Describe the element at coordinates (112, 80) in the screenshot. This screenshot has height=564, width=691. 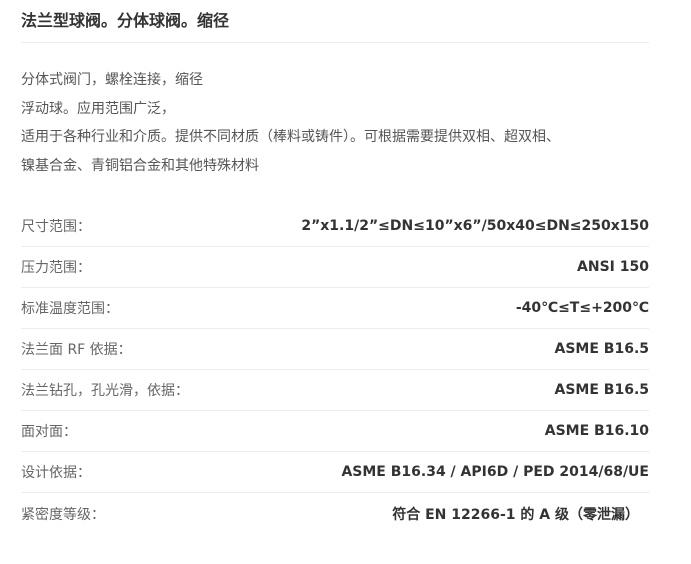
I see `description-line: 分体式阀门，螺栓连接，缩径` at that location.